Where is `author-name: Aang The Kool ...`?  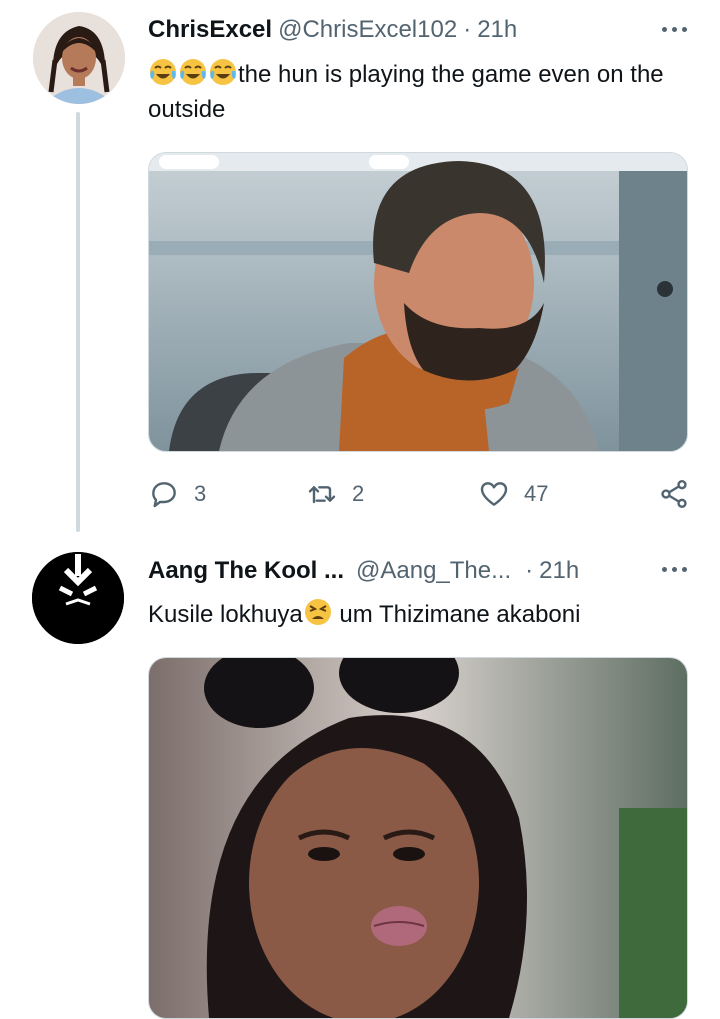
author-name: Aang The Kool ... is located at coordinates (246, 570).